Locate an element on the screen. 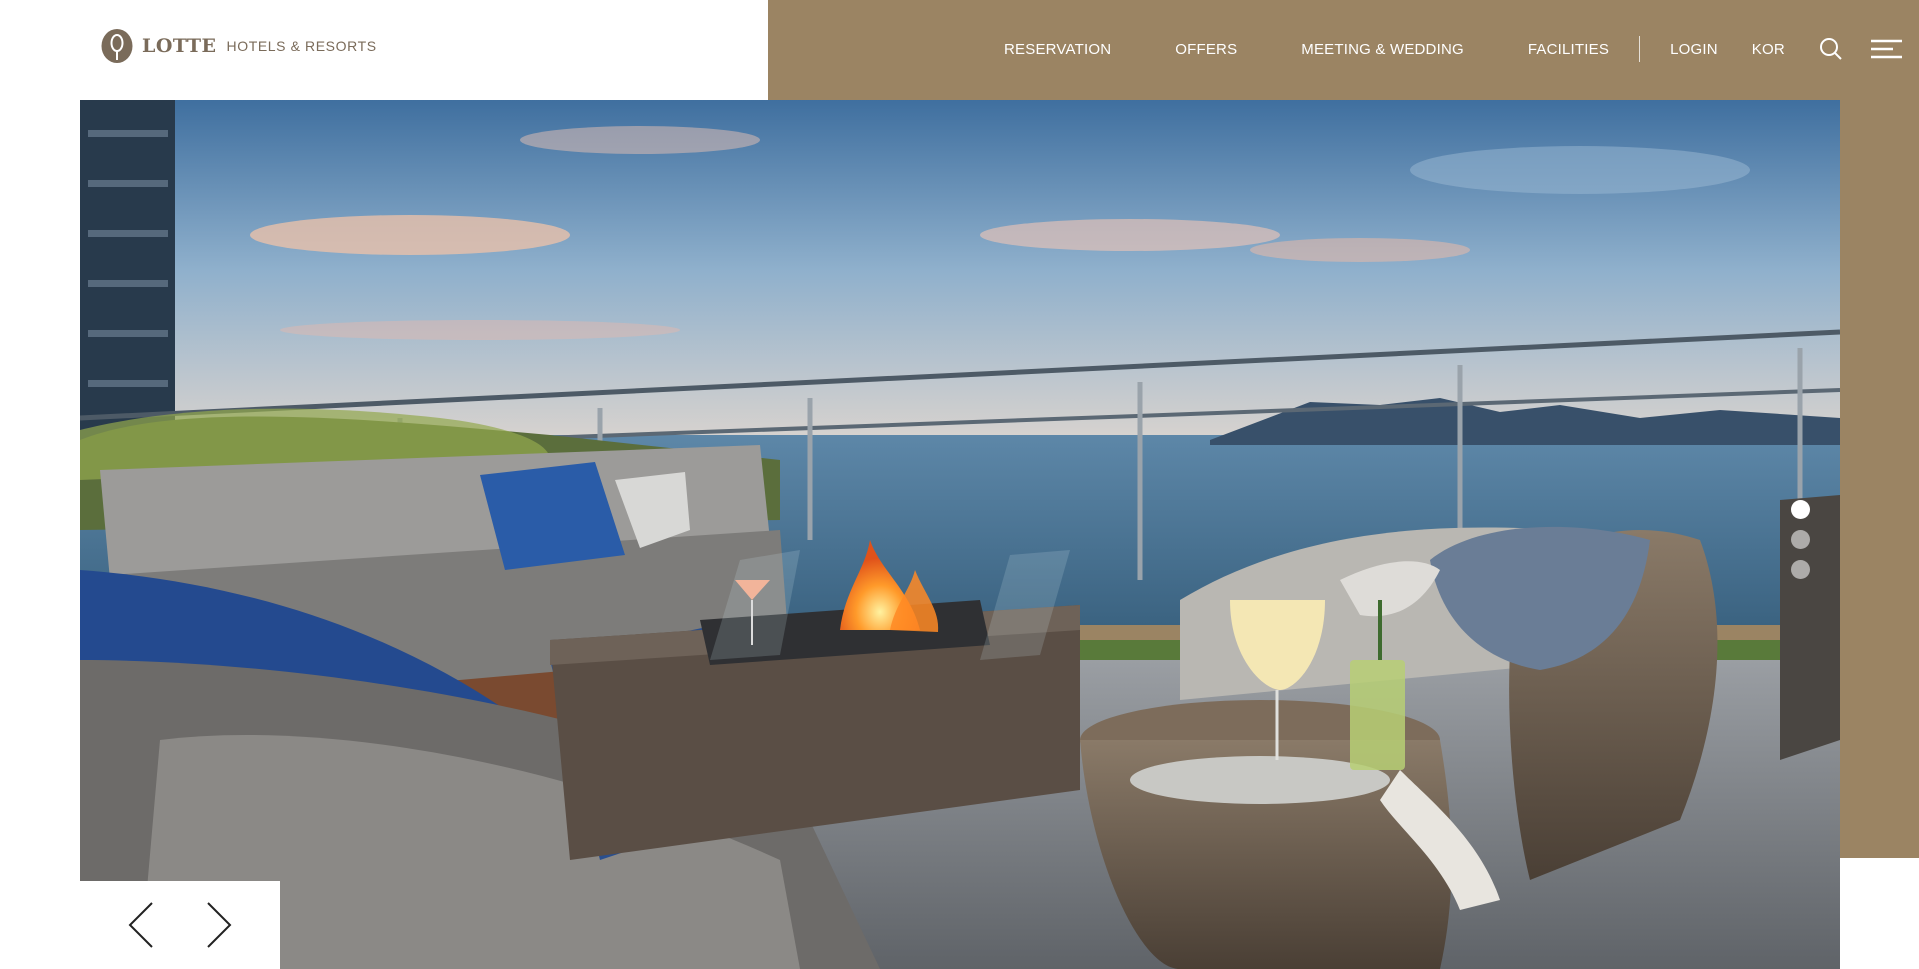  login-link: LOGIN is located at coordinates (1694, 49).